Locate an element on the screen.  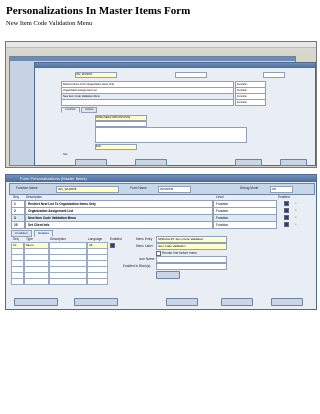
document-subtitle: New Item Code Validation Menu is located at coordinates (49, 23).